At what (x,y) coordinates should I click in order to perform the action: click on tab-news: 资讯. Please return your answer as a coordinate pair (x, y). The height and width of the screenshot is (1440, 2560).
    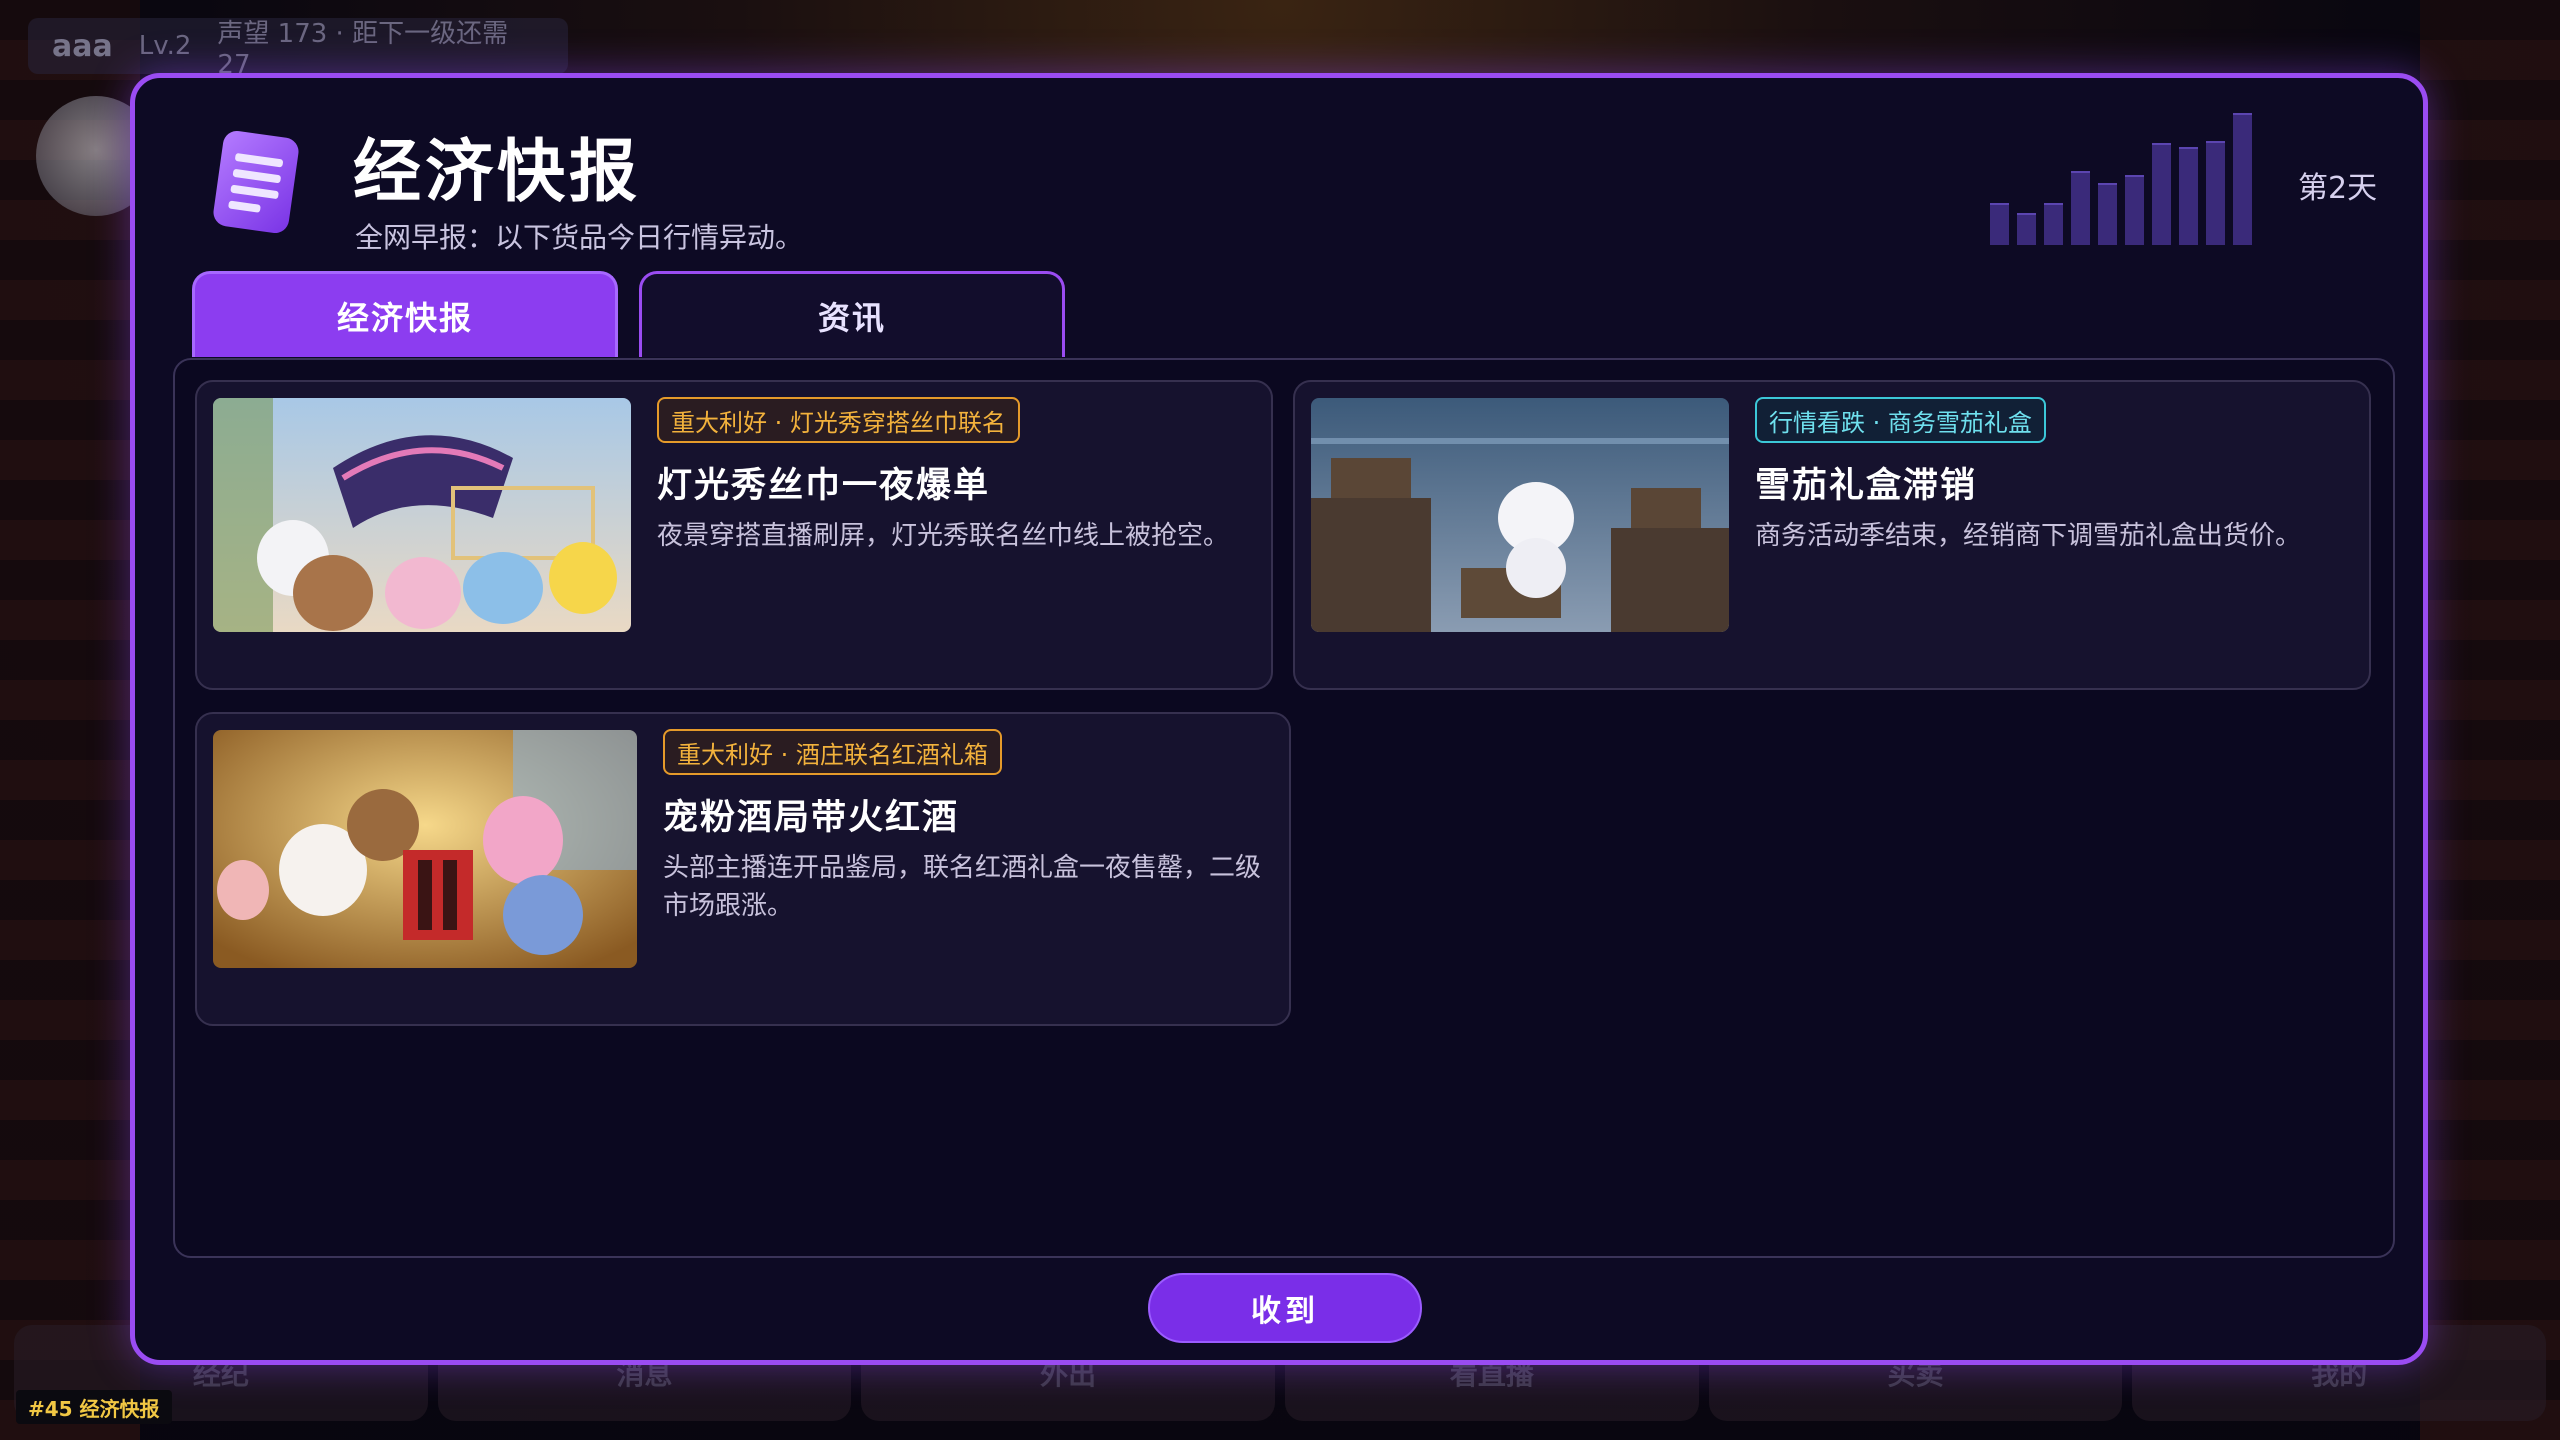
    Looking at the image, I should click on (852, 314).